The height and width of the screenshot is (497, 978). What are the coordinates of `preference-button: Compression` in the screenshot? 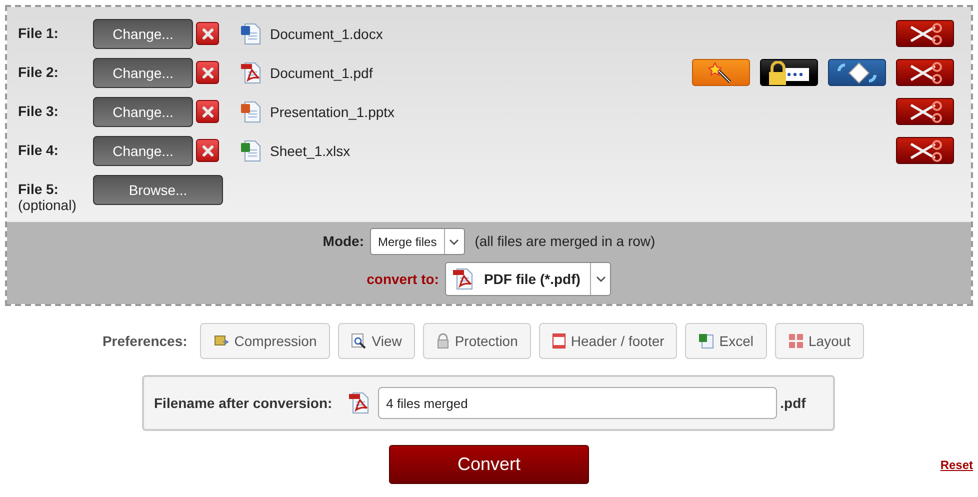 It's located at (265, 341).